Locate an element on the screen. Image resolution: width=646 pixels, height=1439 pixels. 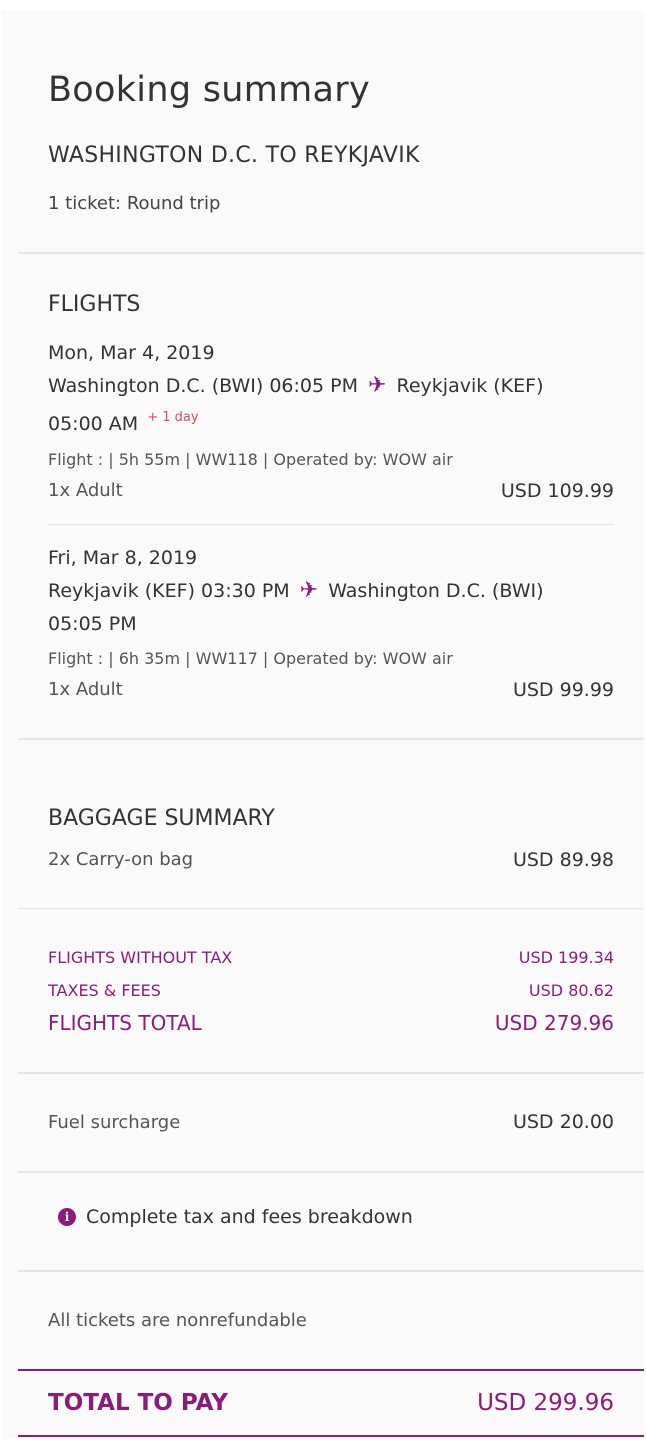
flights-without-tax-value: USD 199.34 is located at coordinates (566, 957).